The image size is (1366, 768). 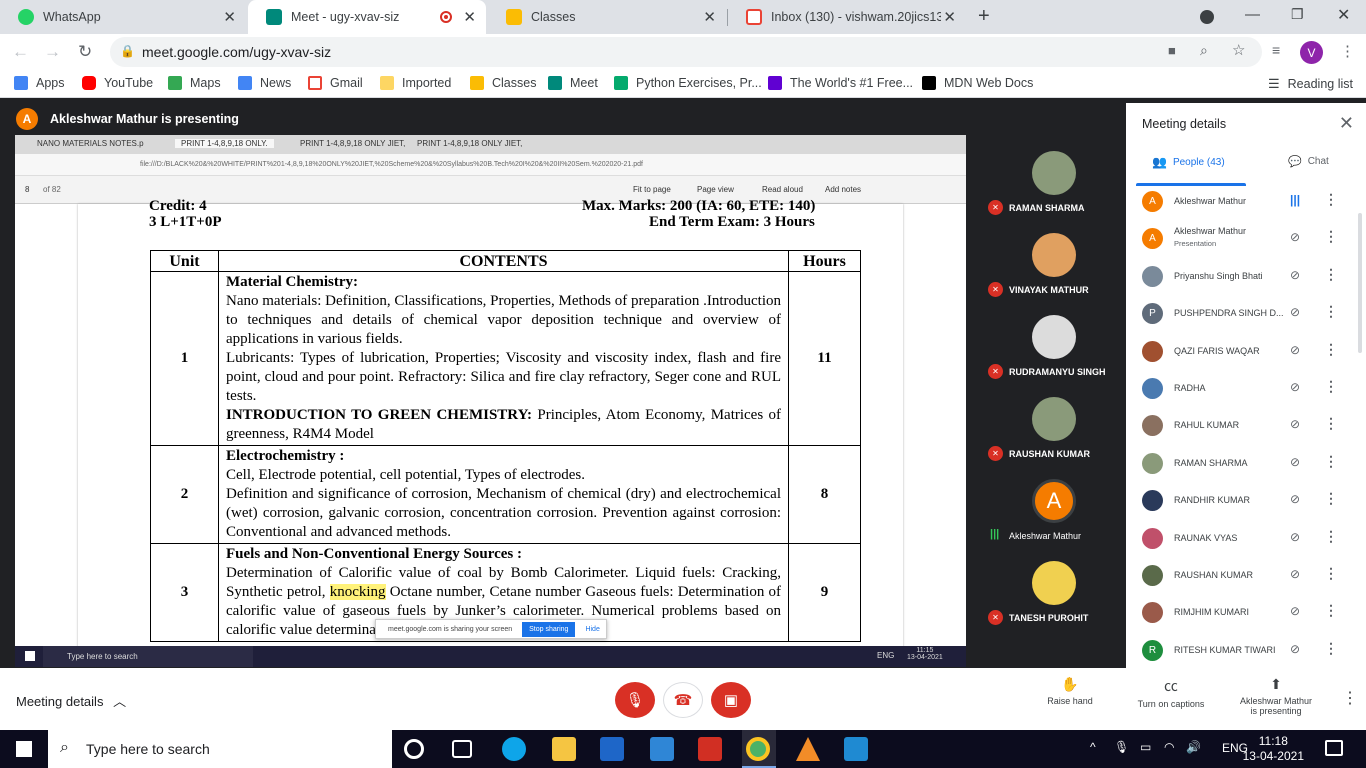 I want to click on window-close-icon: ✕, so click(x=1343, y=15).